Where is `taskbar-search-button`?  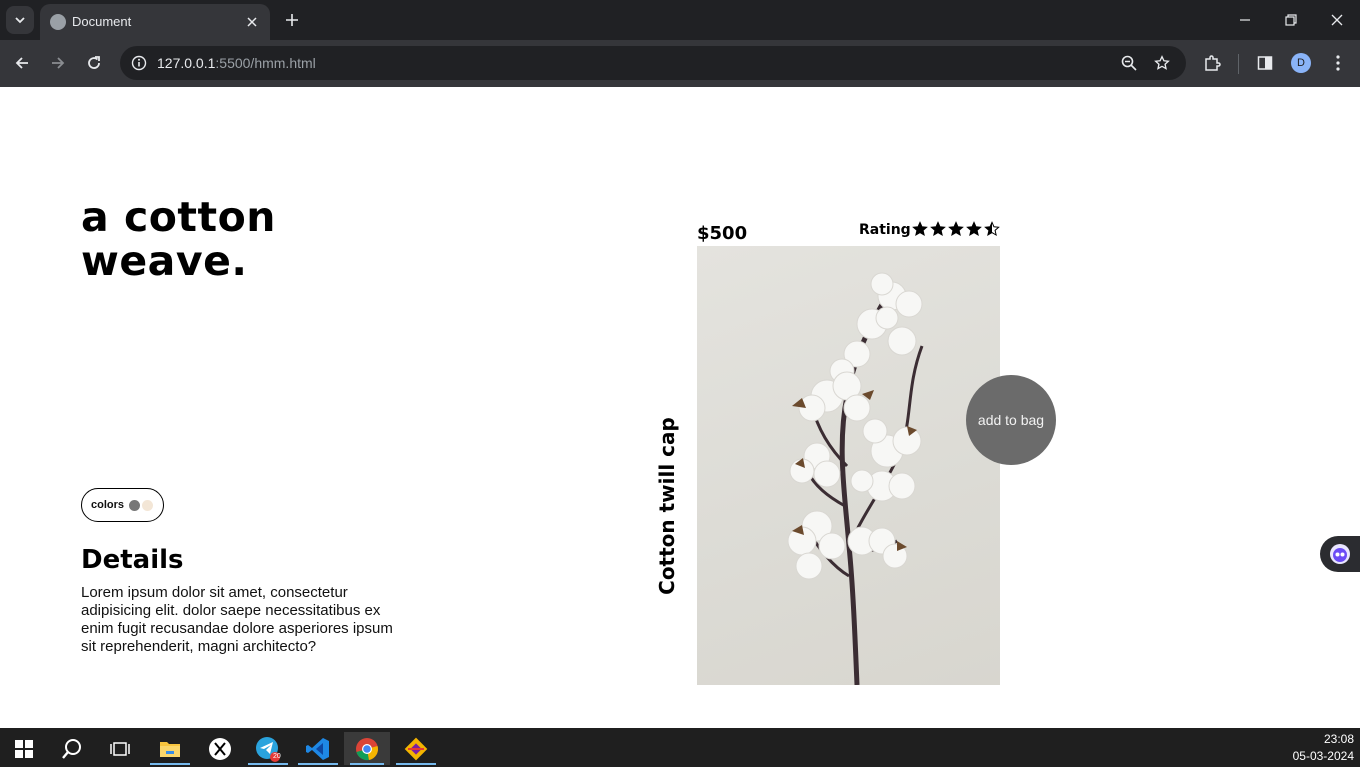
taskbar-search-button is located at coordinates (72, 748).